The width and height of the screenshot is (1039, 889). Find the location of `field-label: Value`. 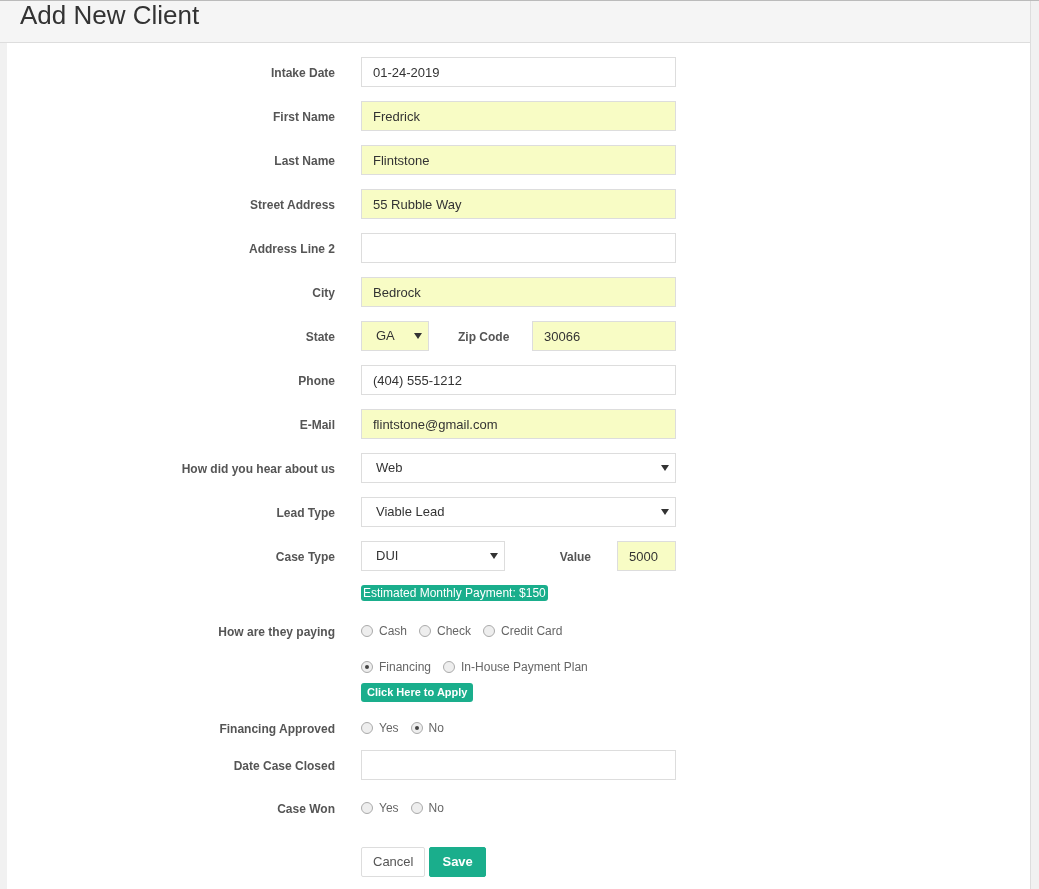

field-label: Value is located at coordinates (575, 557).